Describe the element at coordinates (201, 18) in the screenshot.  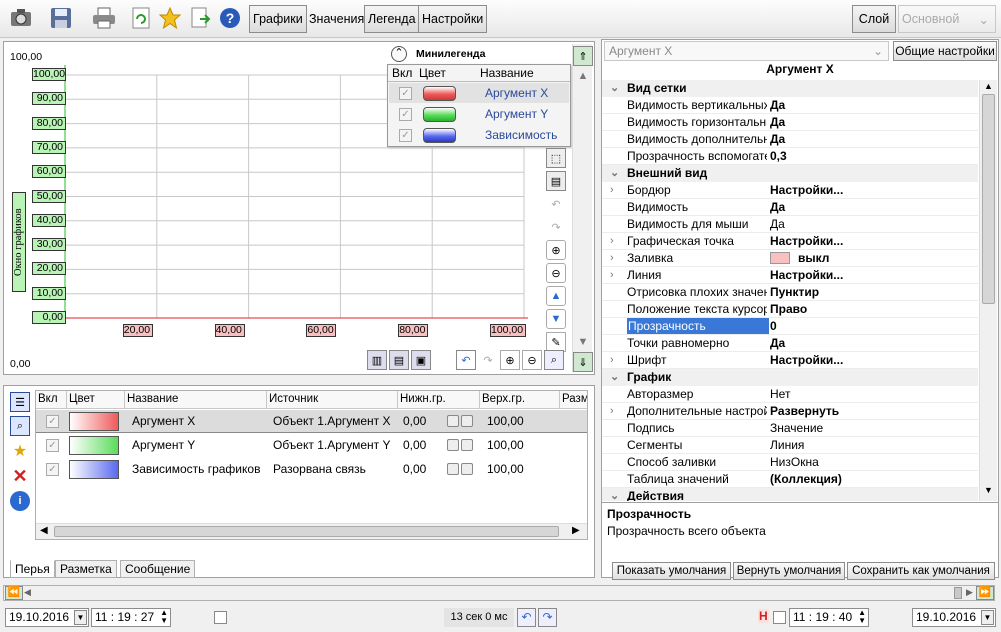
I see `export-icon` at that location.